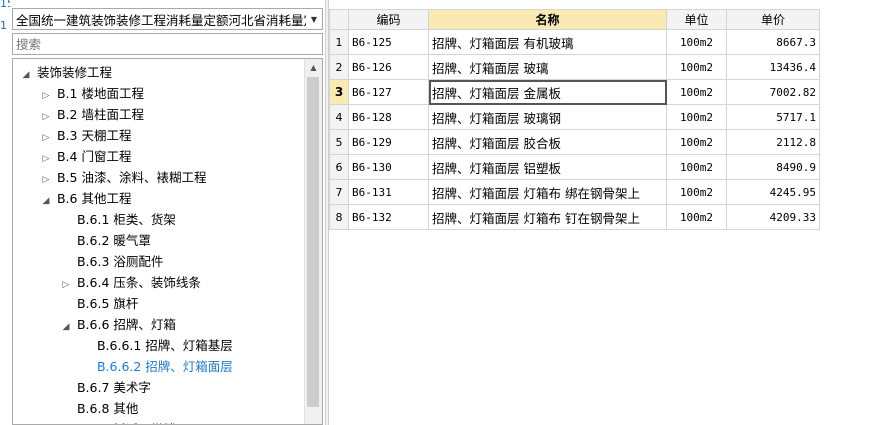  Describe the element at coordinates (339, 92) in the screenshot. I see `row-number: 3` at that location.